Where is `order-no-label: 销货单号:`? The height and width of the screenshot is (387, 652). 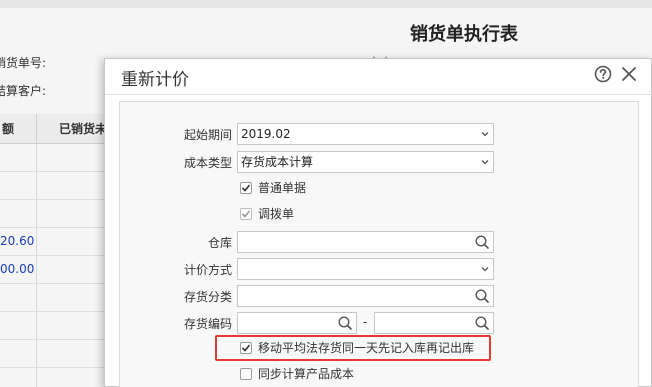
order-no-label: 销货单号: is located at coordinates (23, 63).